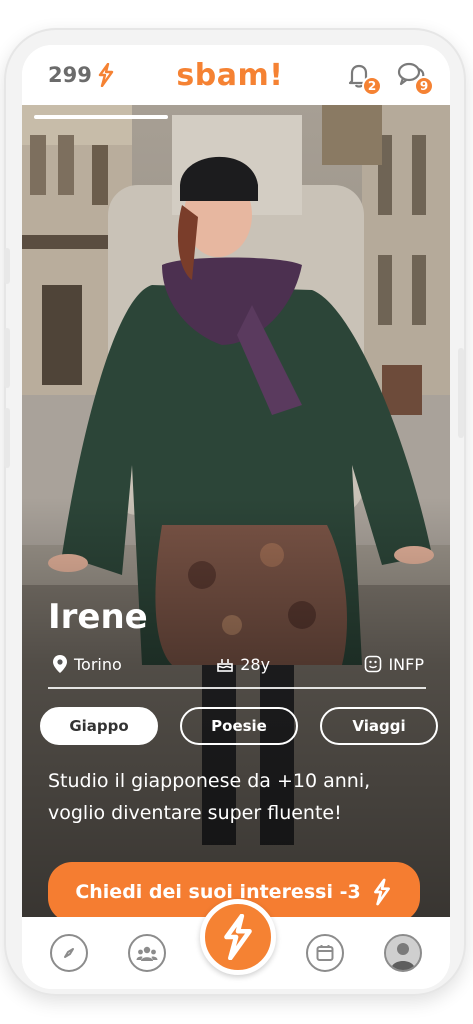  What do you see at coordinates (230, 75) in the screenshot?
I see `app-logo: sbam!` at bounding box center [230, 75].